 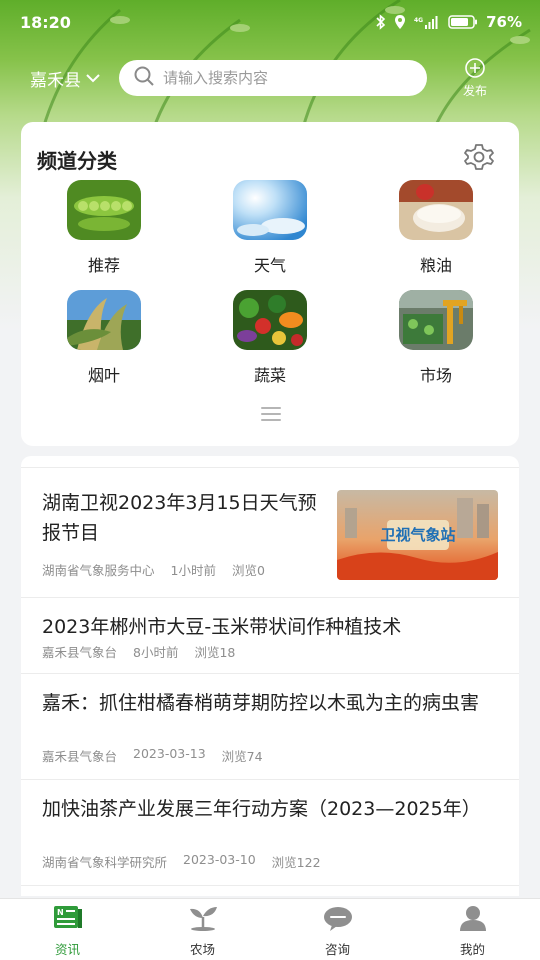 I want to click on status-time: 18:20, so click(x=45, y=22).